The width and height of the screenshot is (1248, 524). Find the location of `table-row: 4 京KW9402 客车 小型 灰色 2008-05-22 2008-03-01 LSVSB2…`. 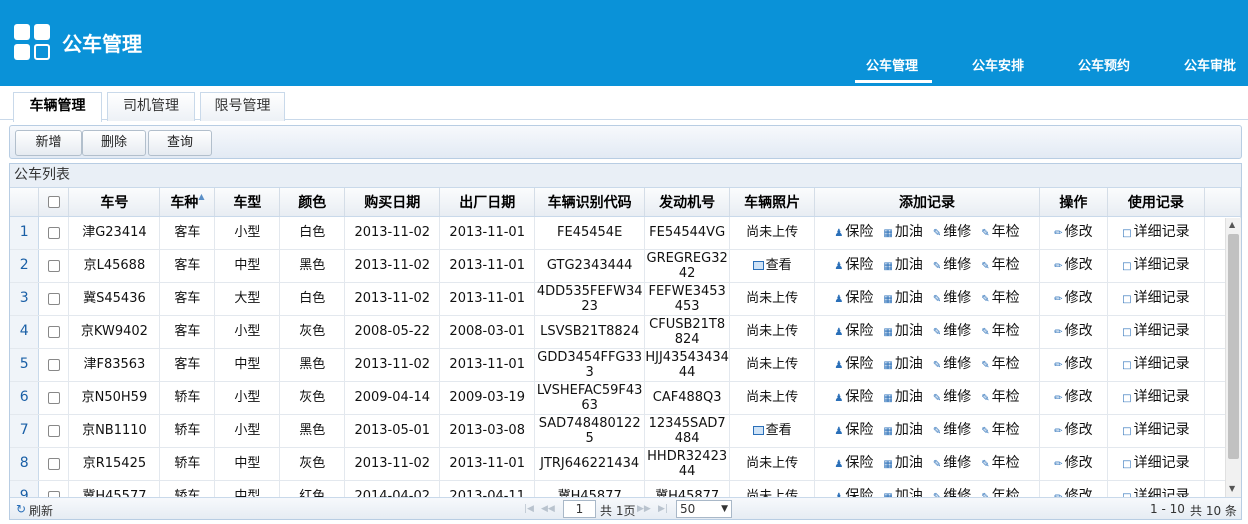

table-row: 4 京KW9402 客车 小型 灰色 2008-05-22 2008-03-01 LSVSB2… is located at coordinates (625, 332).